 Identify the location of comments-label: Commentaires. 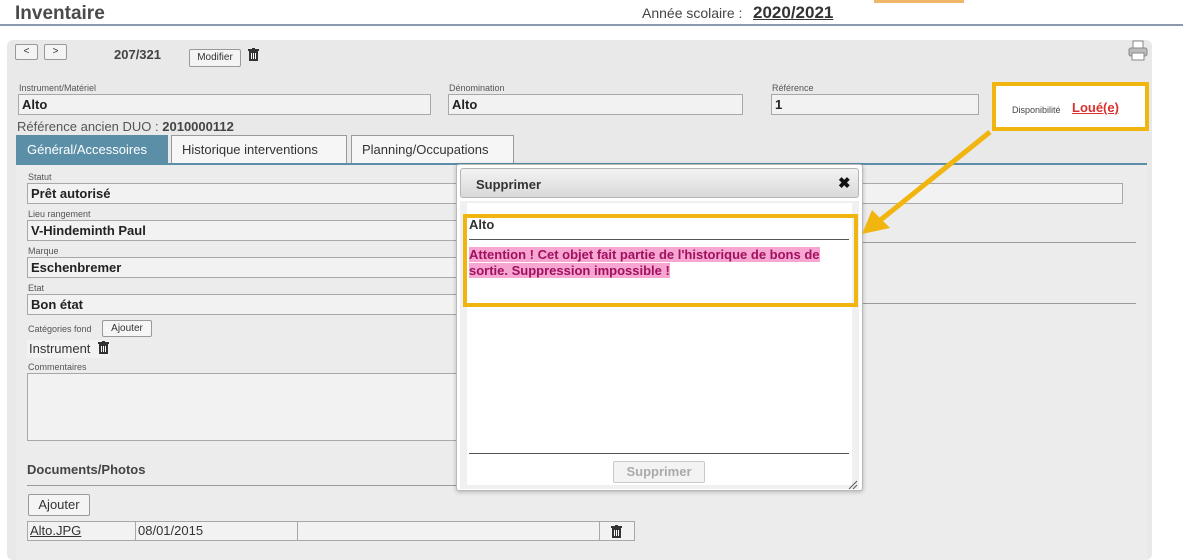
(57, 367).